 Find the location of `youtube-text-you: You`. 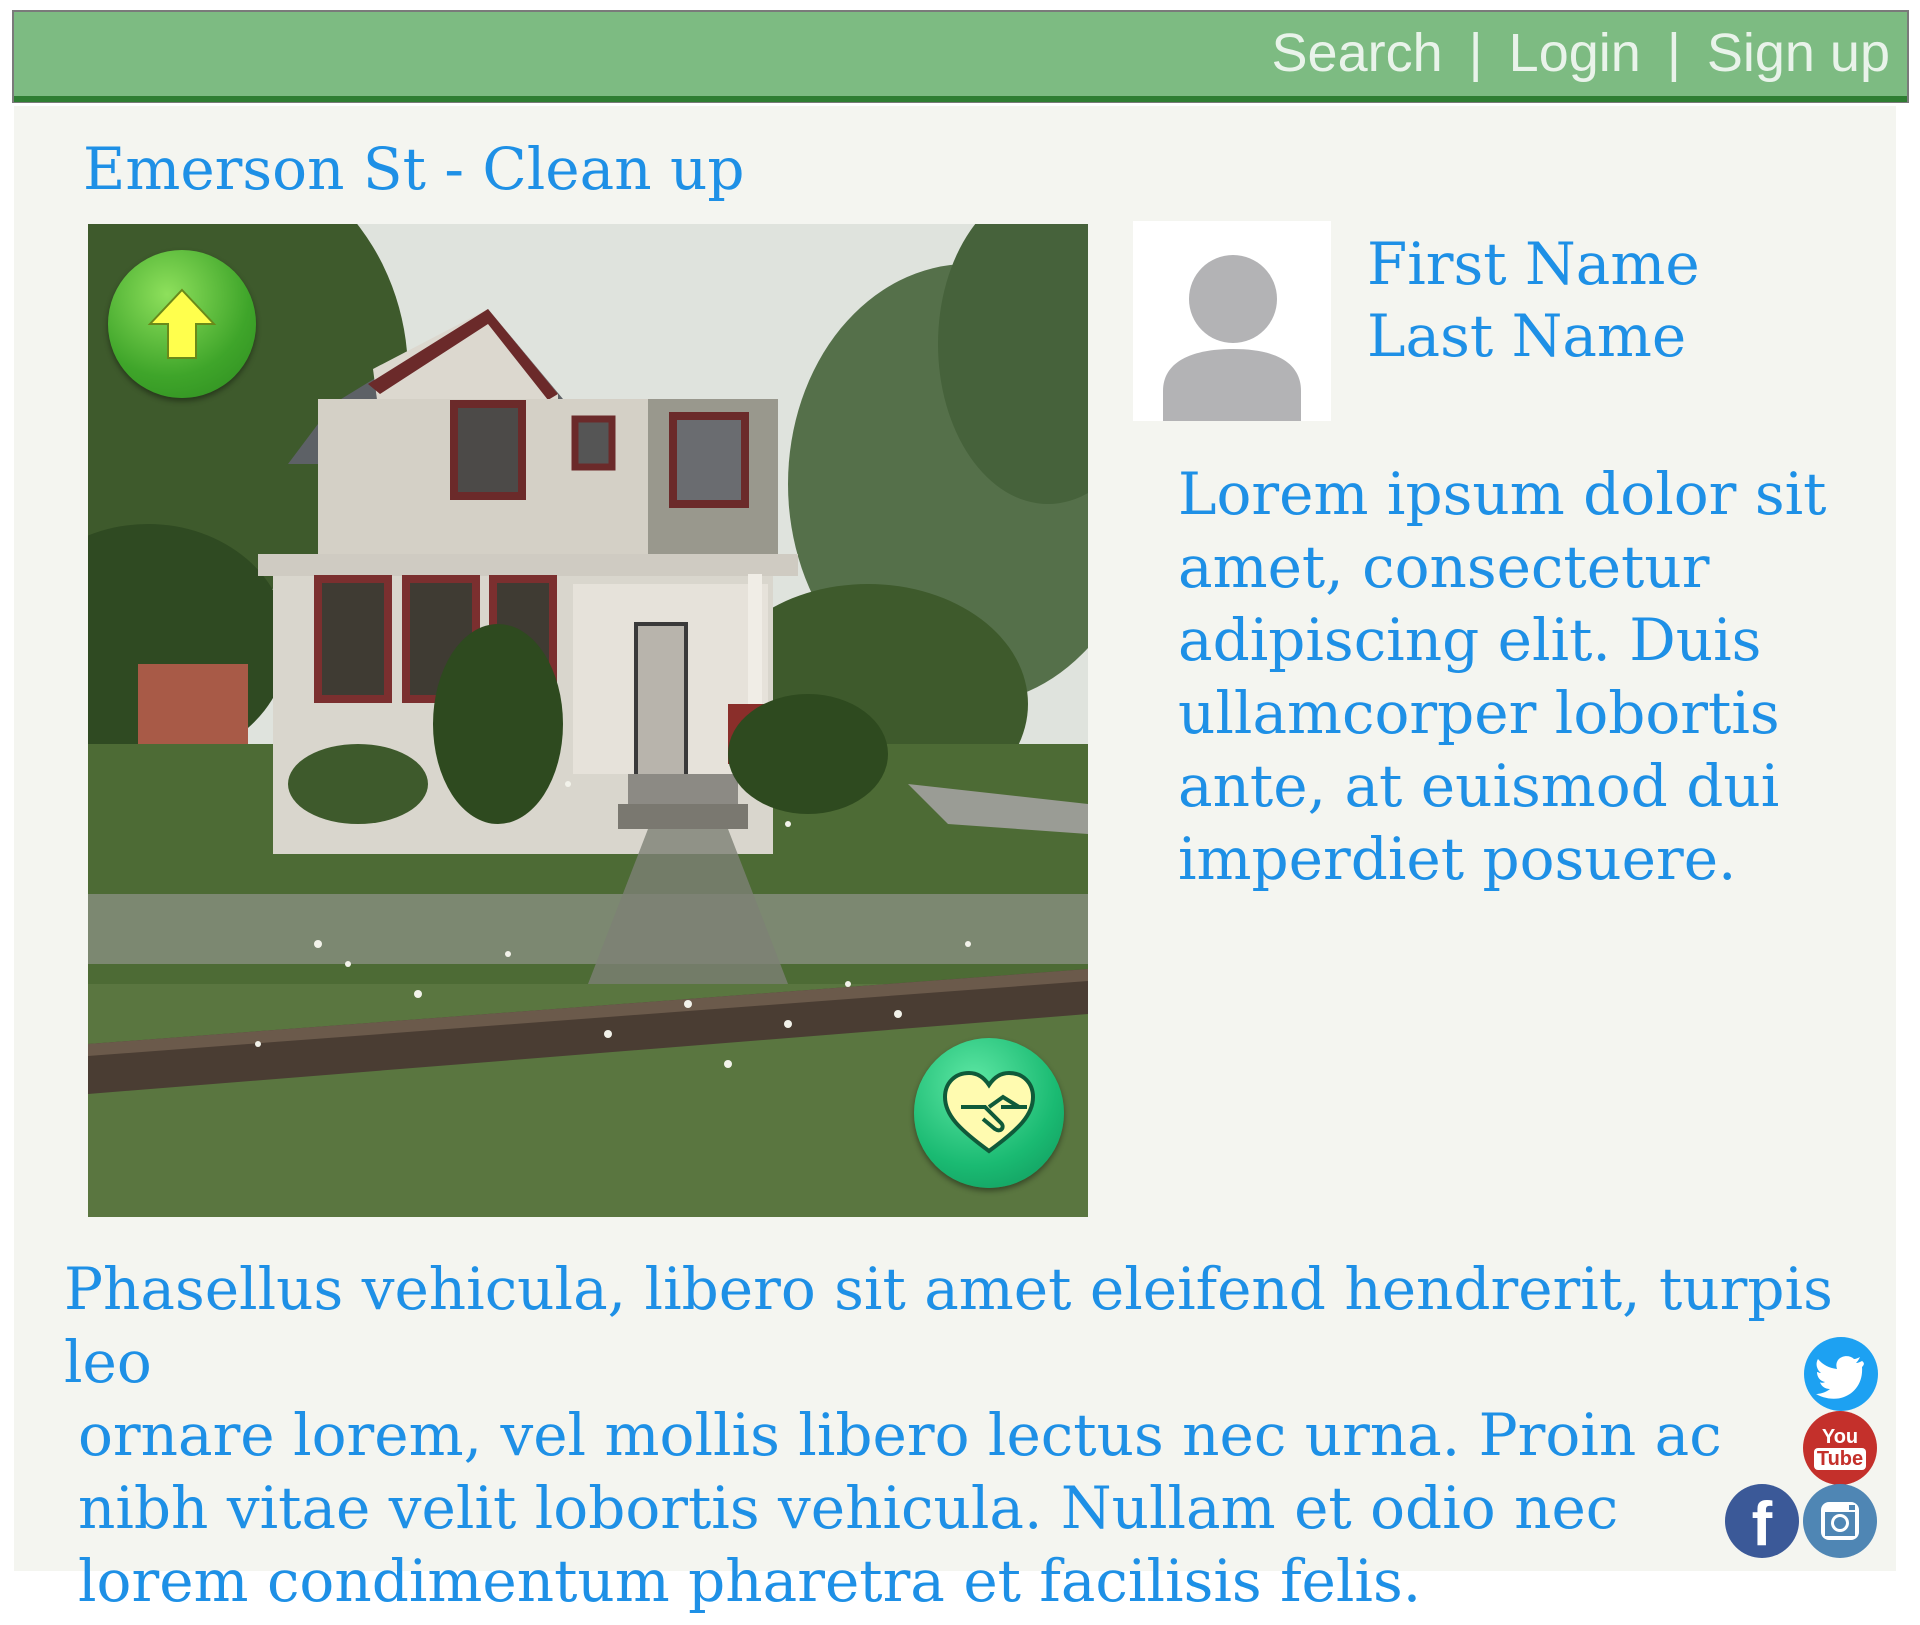

youtube-text-you: You is located at coordinates (1840, 1437).